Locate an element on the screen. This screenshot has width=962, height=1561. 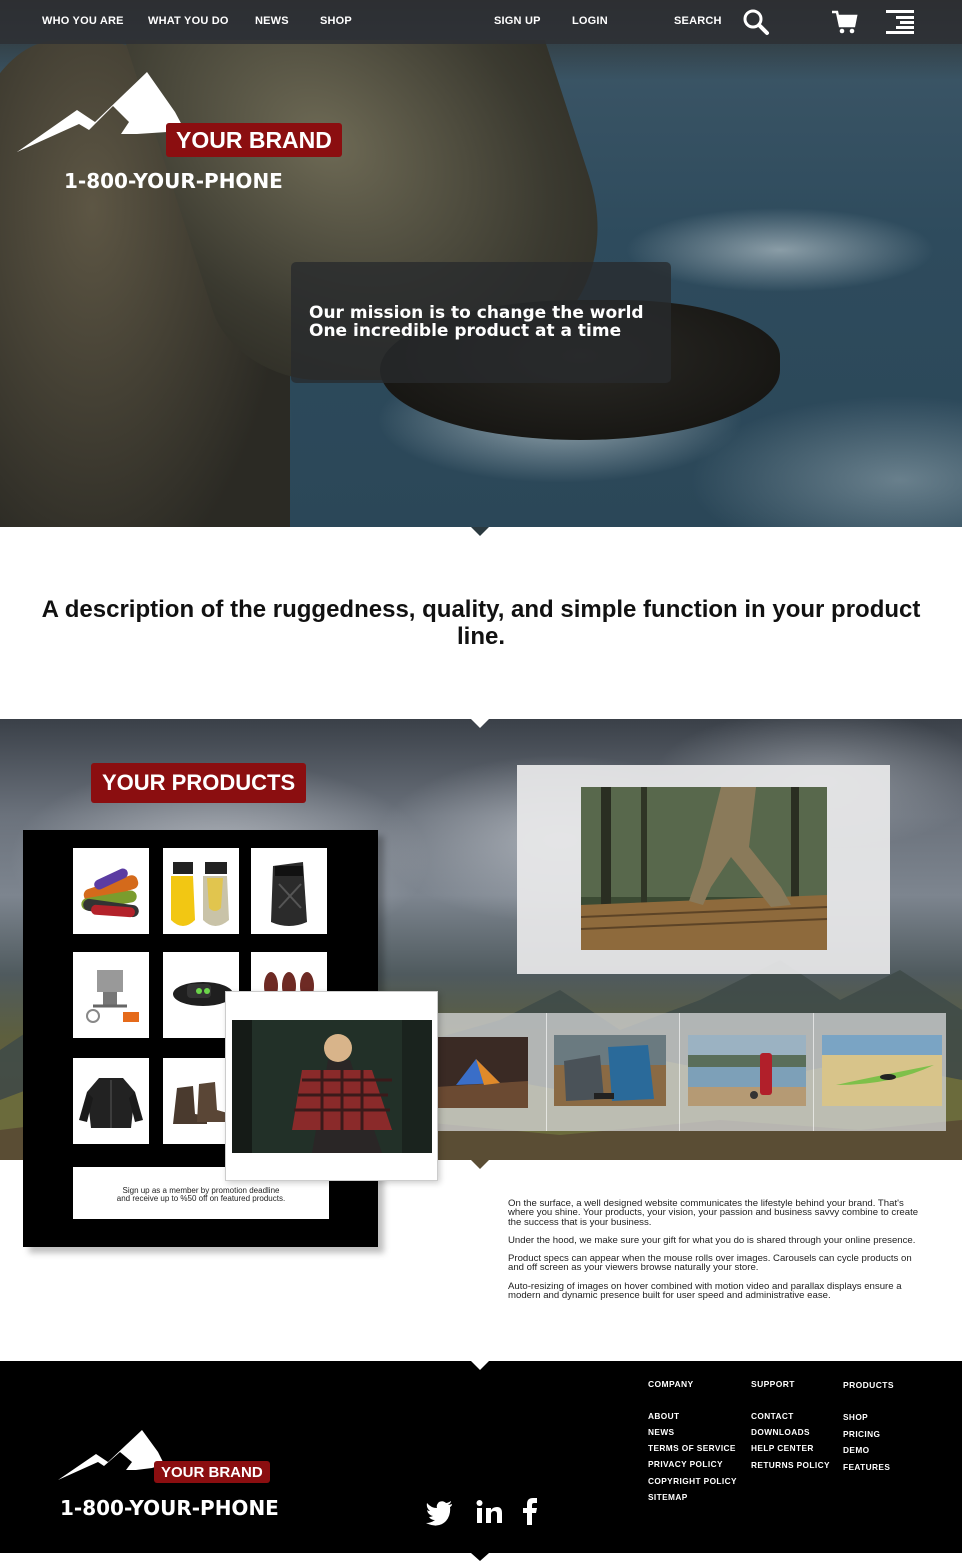
product-carousel is located at coordinates (689, 1072).